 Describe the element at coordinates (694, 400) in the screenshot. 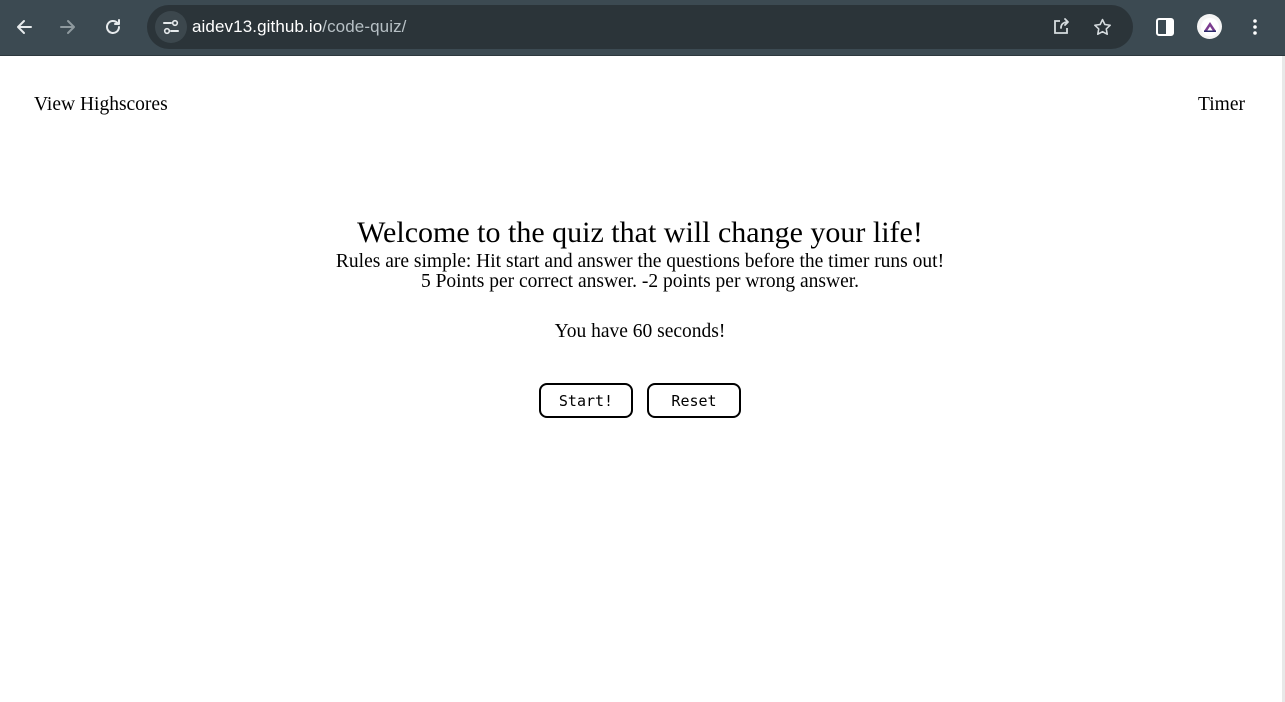

I see `reset-button: Reset` at that location.